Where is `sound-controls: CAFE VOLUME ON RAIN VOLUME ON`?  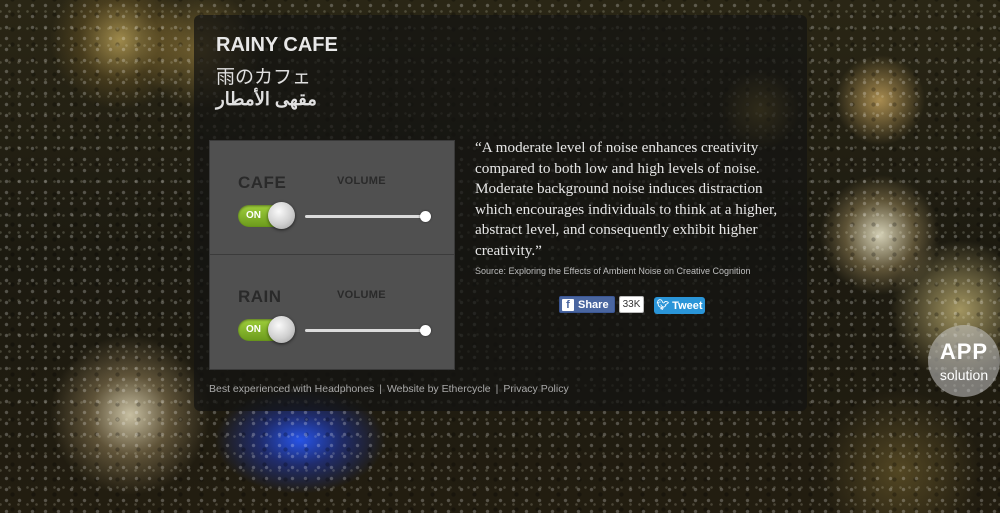
sound-controls: CAFE VOLUME ON RAIN VOLUME ON is located at coordinates (332, 255).